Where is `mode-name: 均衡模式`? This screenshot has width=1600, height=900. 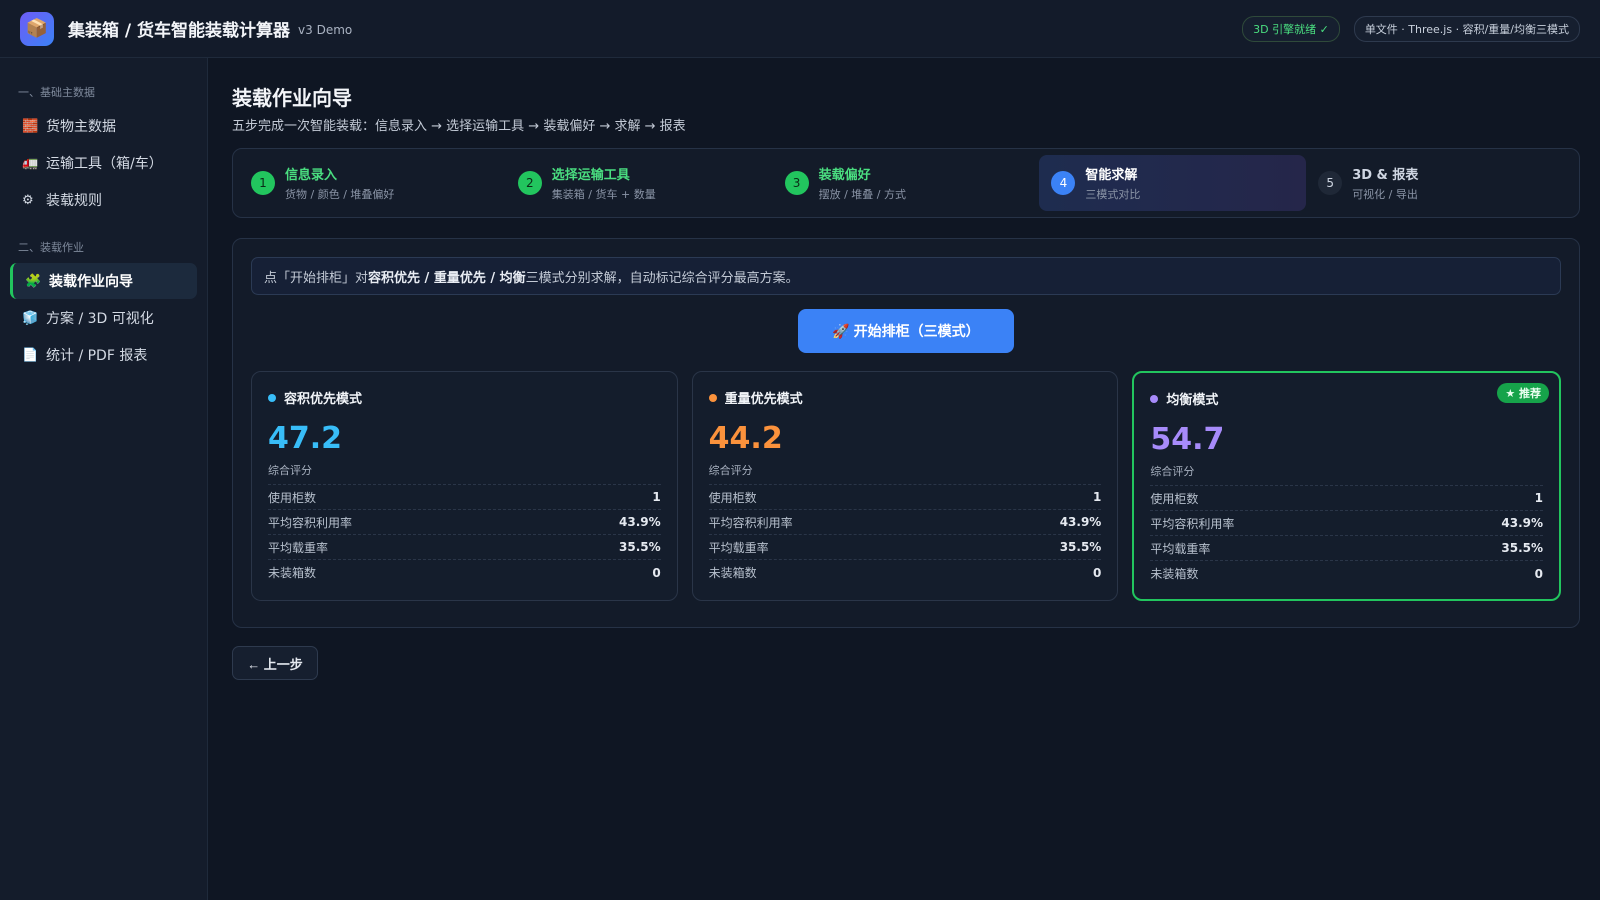
mode-name: 均衡模式 is located at coordinates (1192, 400).